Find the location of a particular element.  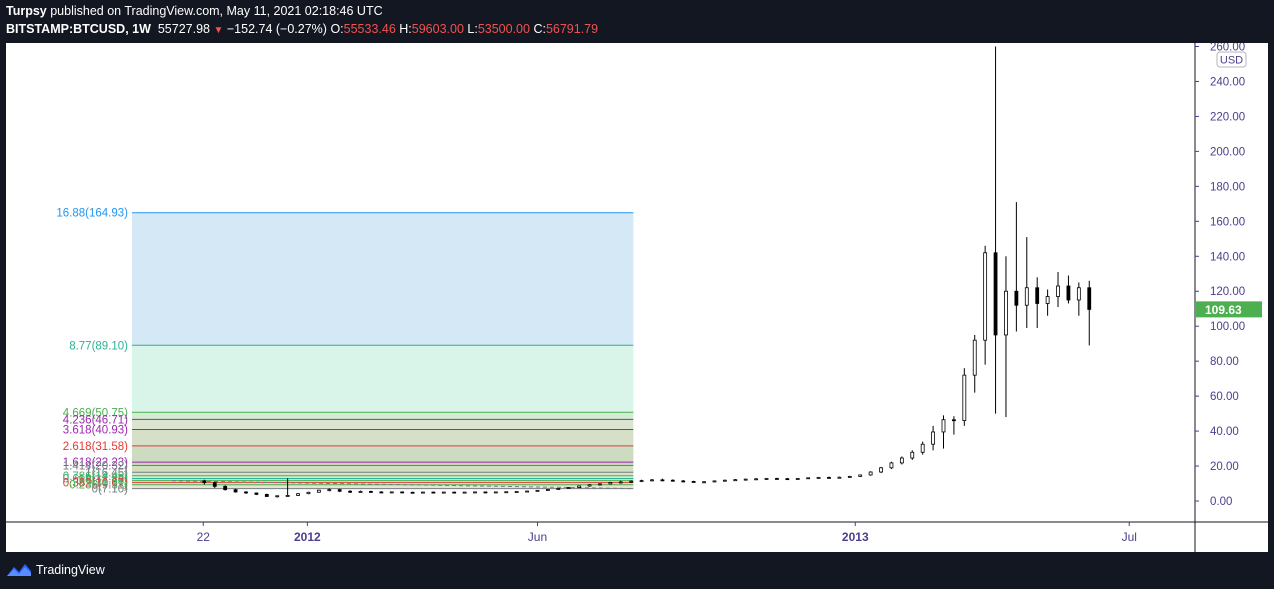

last-price-label: 109.63 is located at coordinates (1223, 310).